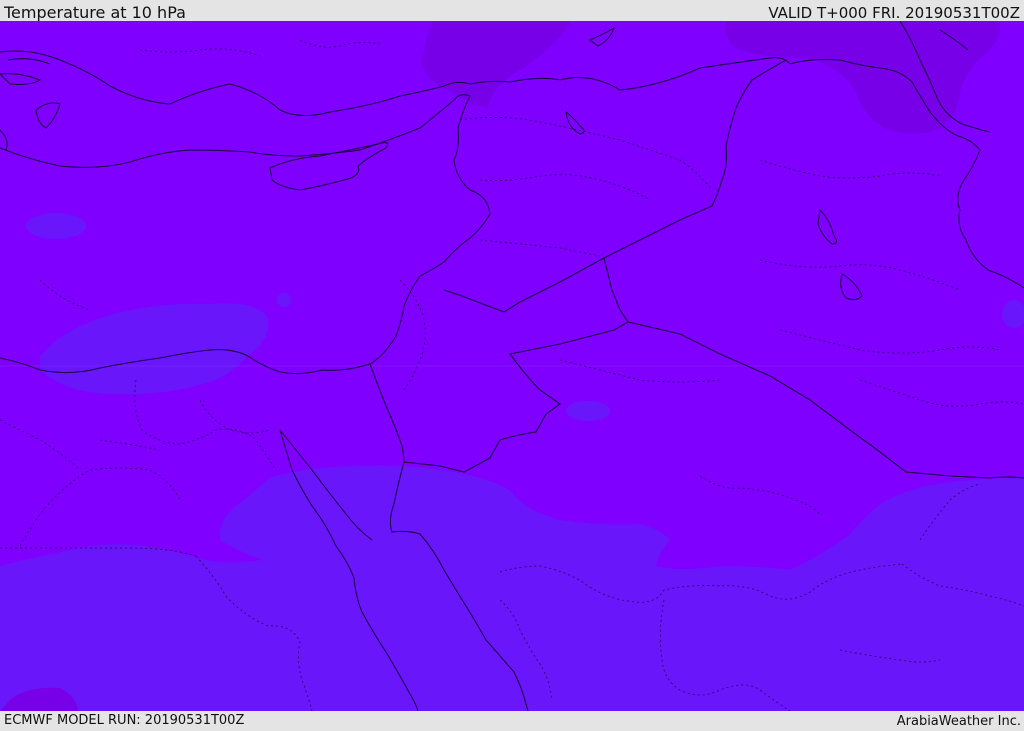 The width and height of the screenshot is (1024, 731). What do you see at coordinates (894, 13) in the screenshot?
I see `valid-time: VALID T+000 FRI. 20190531T00Z` at bounding box center [894, 13].